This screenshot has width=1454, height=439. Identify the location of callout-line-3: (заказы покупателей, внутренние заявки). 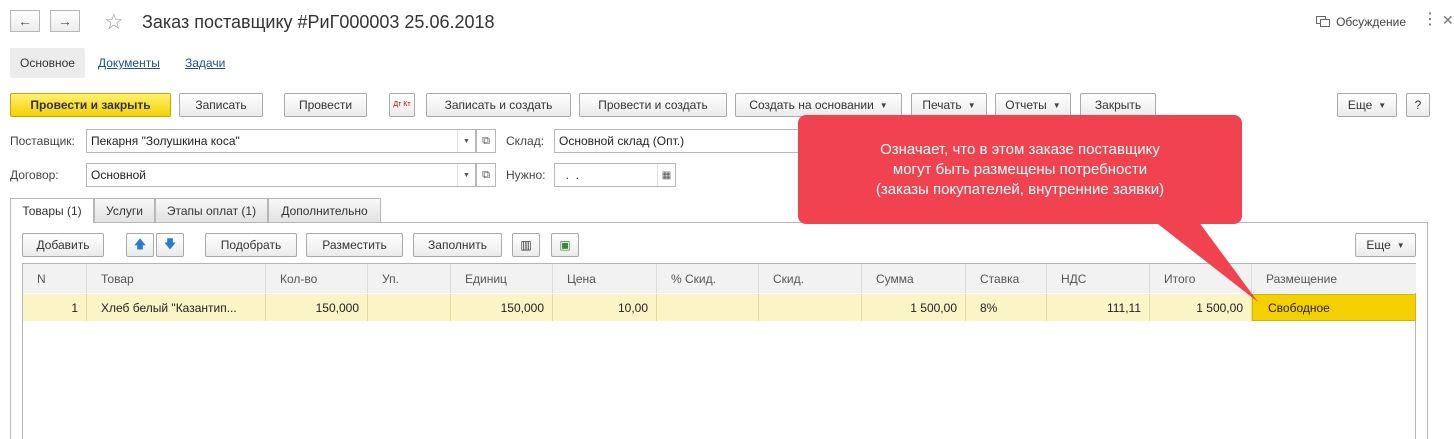
(1020, 189).